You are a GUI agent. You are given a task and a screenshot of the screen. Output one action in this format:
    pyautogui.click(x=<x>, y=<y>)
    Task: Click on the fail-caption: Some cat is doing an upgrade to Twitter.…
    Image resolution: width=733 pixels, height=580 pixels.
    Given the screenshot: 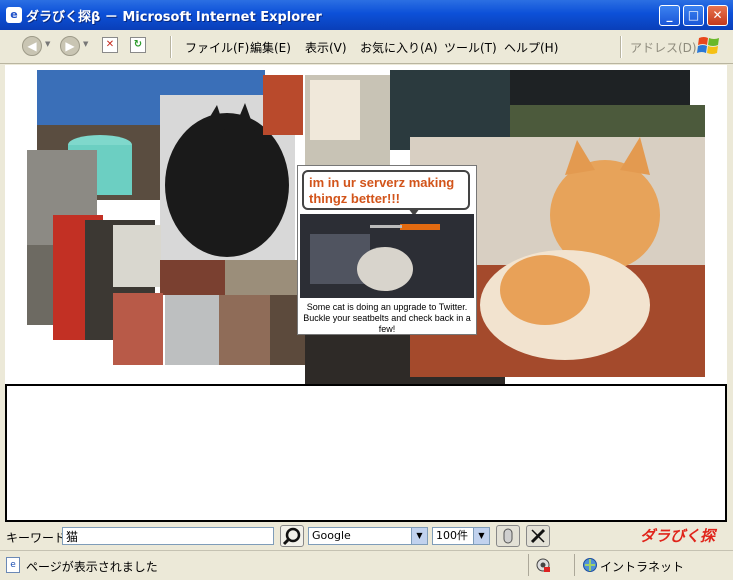 What is the action you would take?
    pyautogui.click(x=387, y=318)
    